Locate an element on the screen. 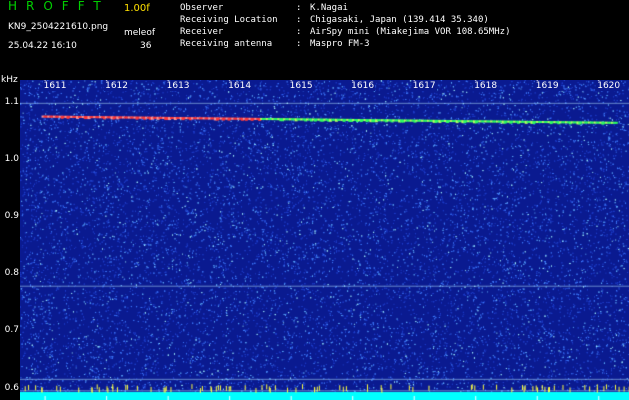 Image resolution: width=629 pixels, height=400 pixels. x-tick-label: 1614 is located at coordinates (240, 86).